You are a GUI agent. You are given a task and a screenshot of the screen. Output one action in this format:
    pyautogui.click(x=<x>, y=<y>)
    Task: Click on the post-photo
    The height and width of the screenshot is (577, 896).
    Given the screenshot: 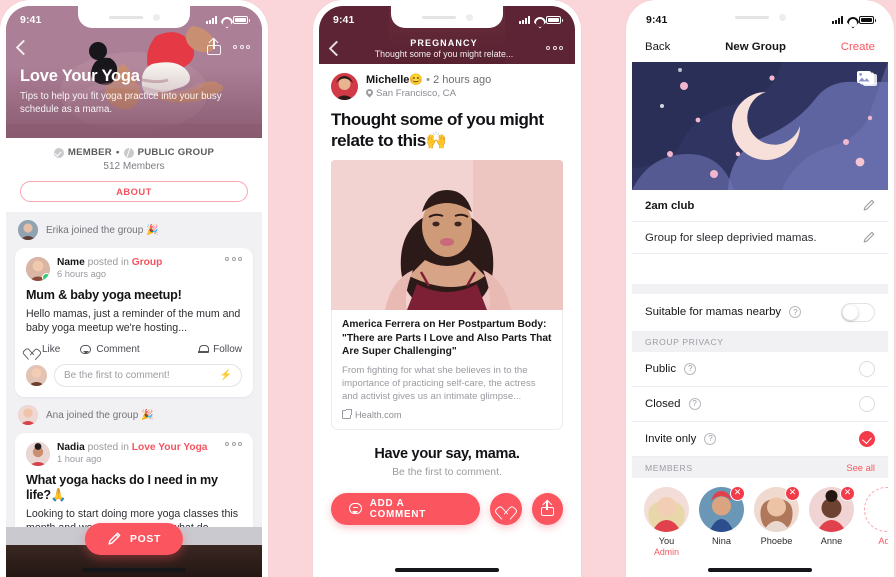 What is the action you would take?
    pyautogui.click(x=447, y=235)
    